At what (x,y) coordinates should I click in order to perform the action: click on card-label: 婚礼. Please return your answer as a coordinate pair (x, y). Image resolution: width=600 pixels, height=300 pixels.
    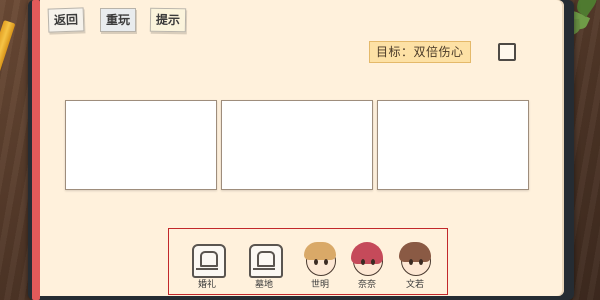
    Looking at the image, I should click on (206, 285).